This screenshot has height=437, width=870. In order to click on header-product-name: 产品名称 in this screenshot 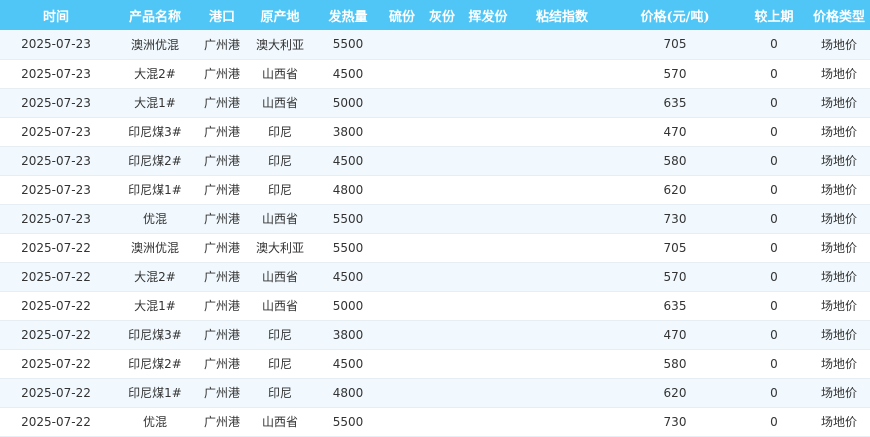, I will do `click(155, 15)`.